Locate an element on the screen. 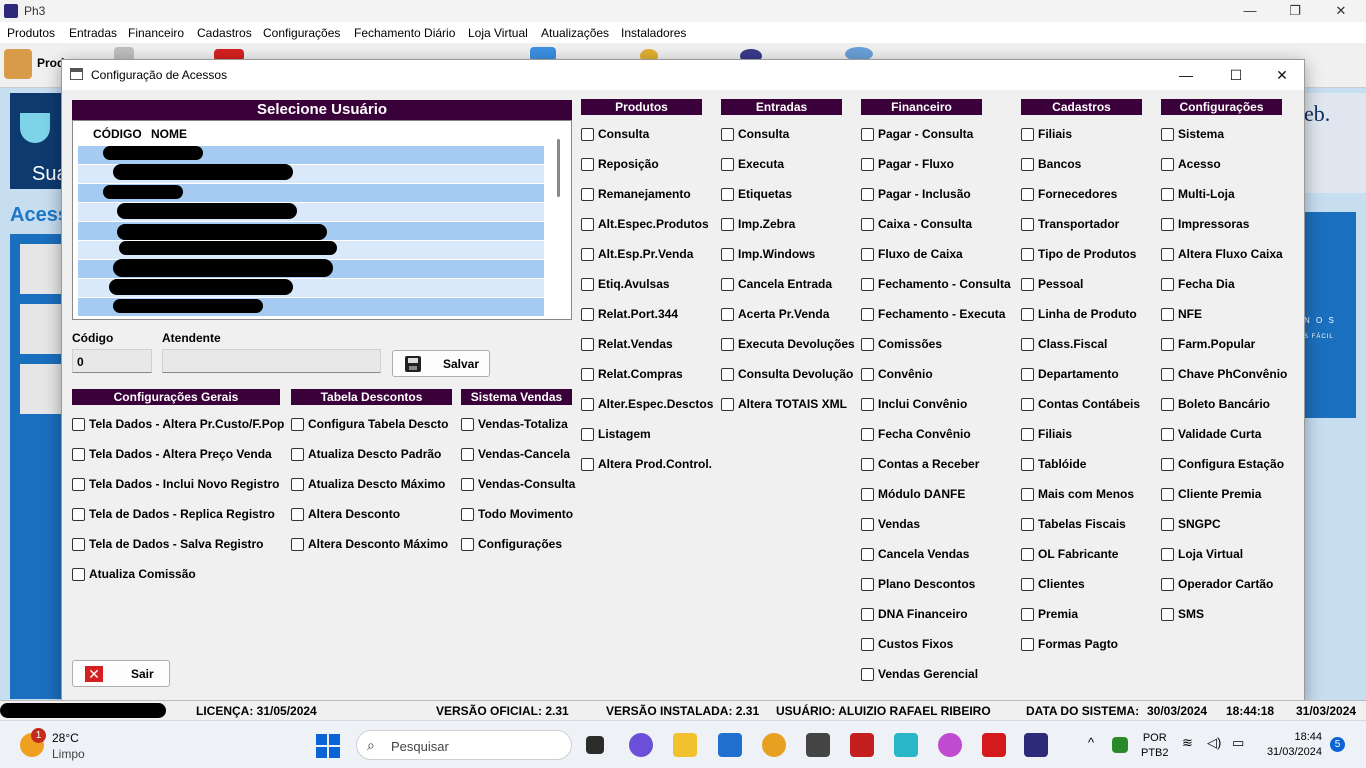 The image size is (1366, 768). checkbox-label: Alter.Espec.Desctos is located at coordinates (655, 404).